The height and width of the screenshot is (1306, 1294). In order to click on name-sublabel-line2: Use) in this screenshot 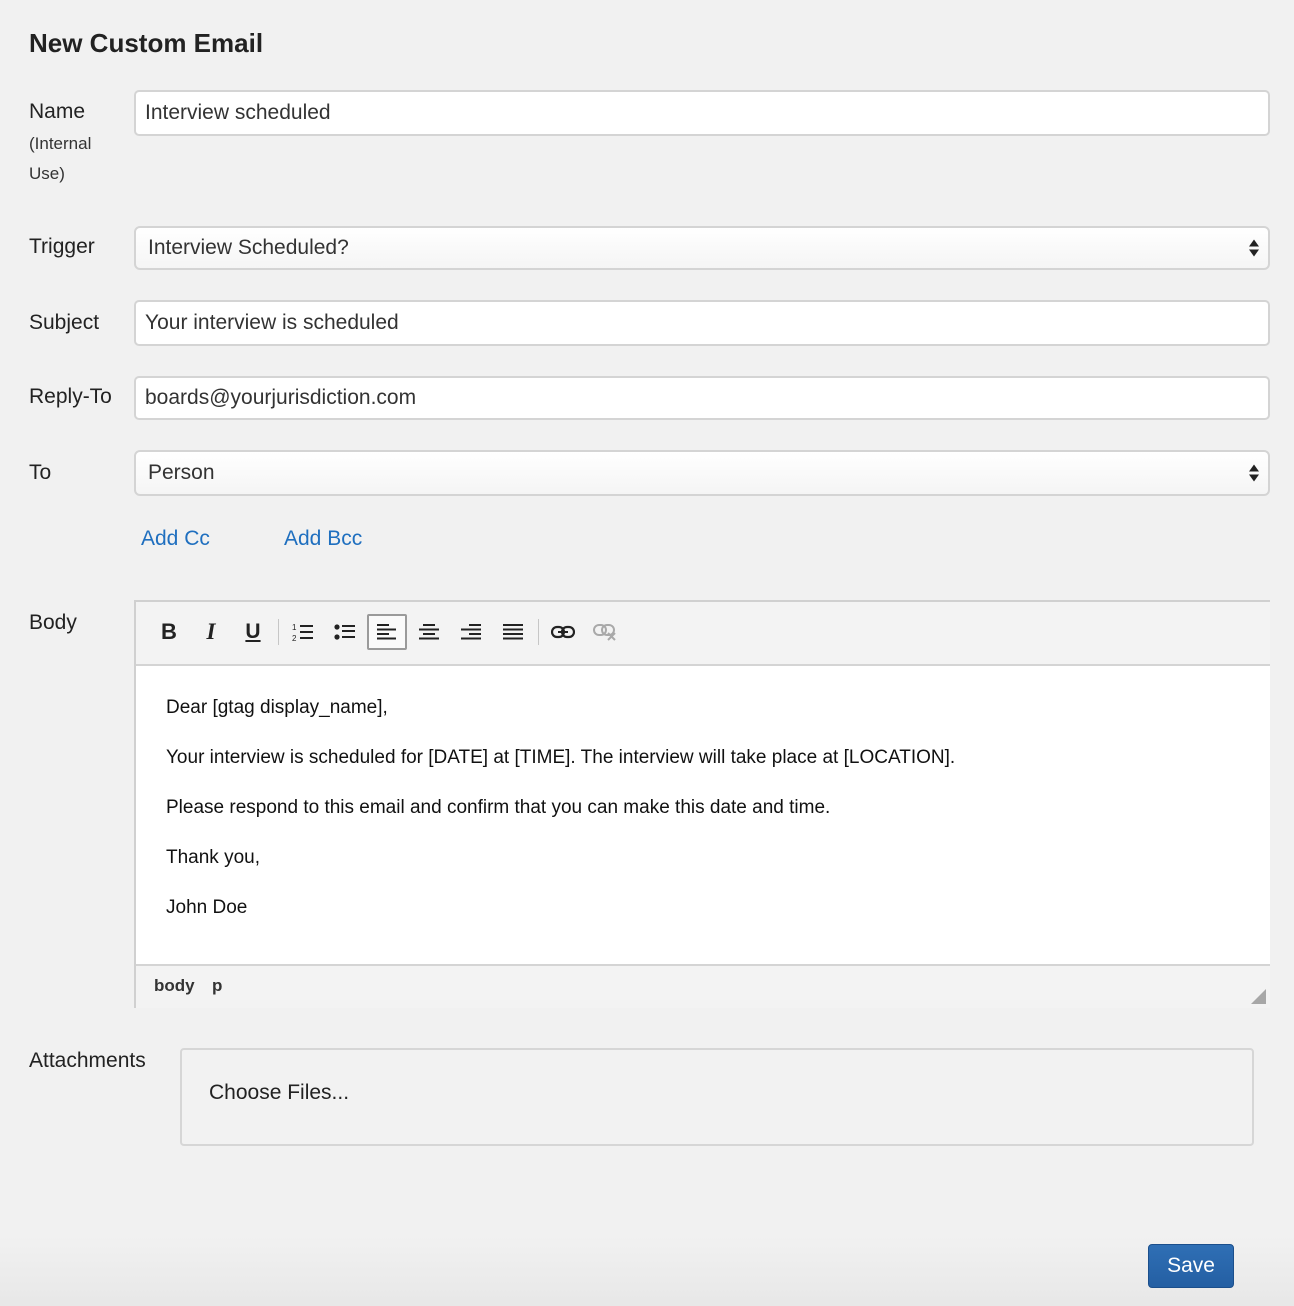, I will do `click(47, 173)`.